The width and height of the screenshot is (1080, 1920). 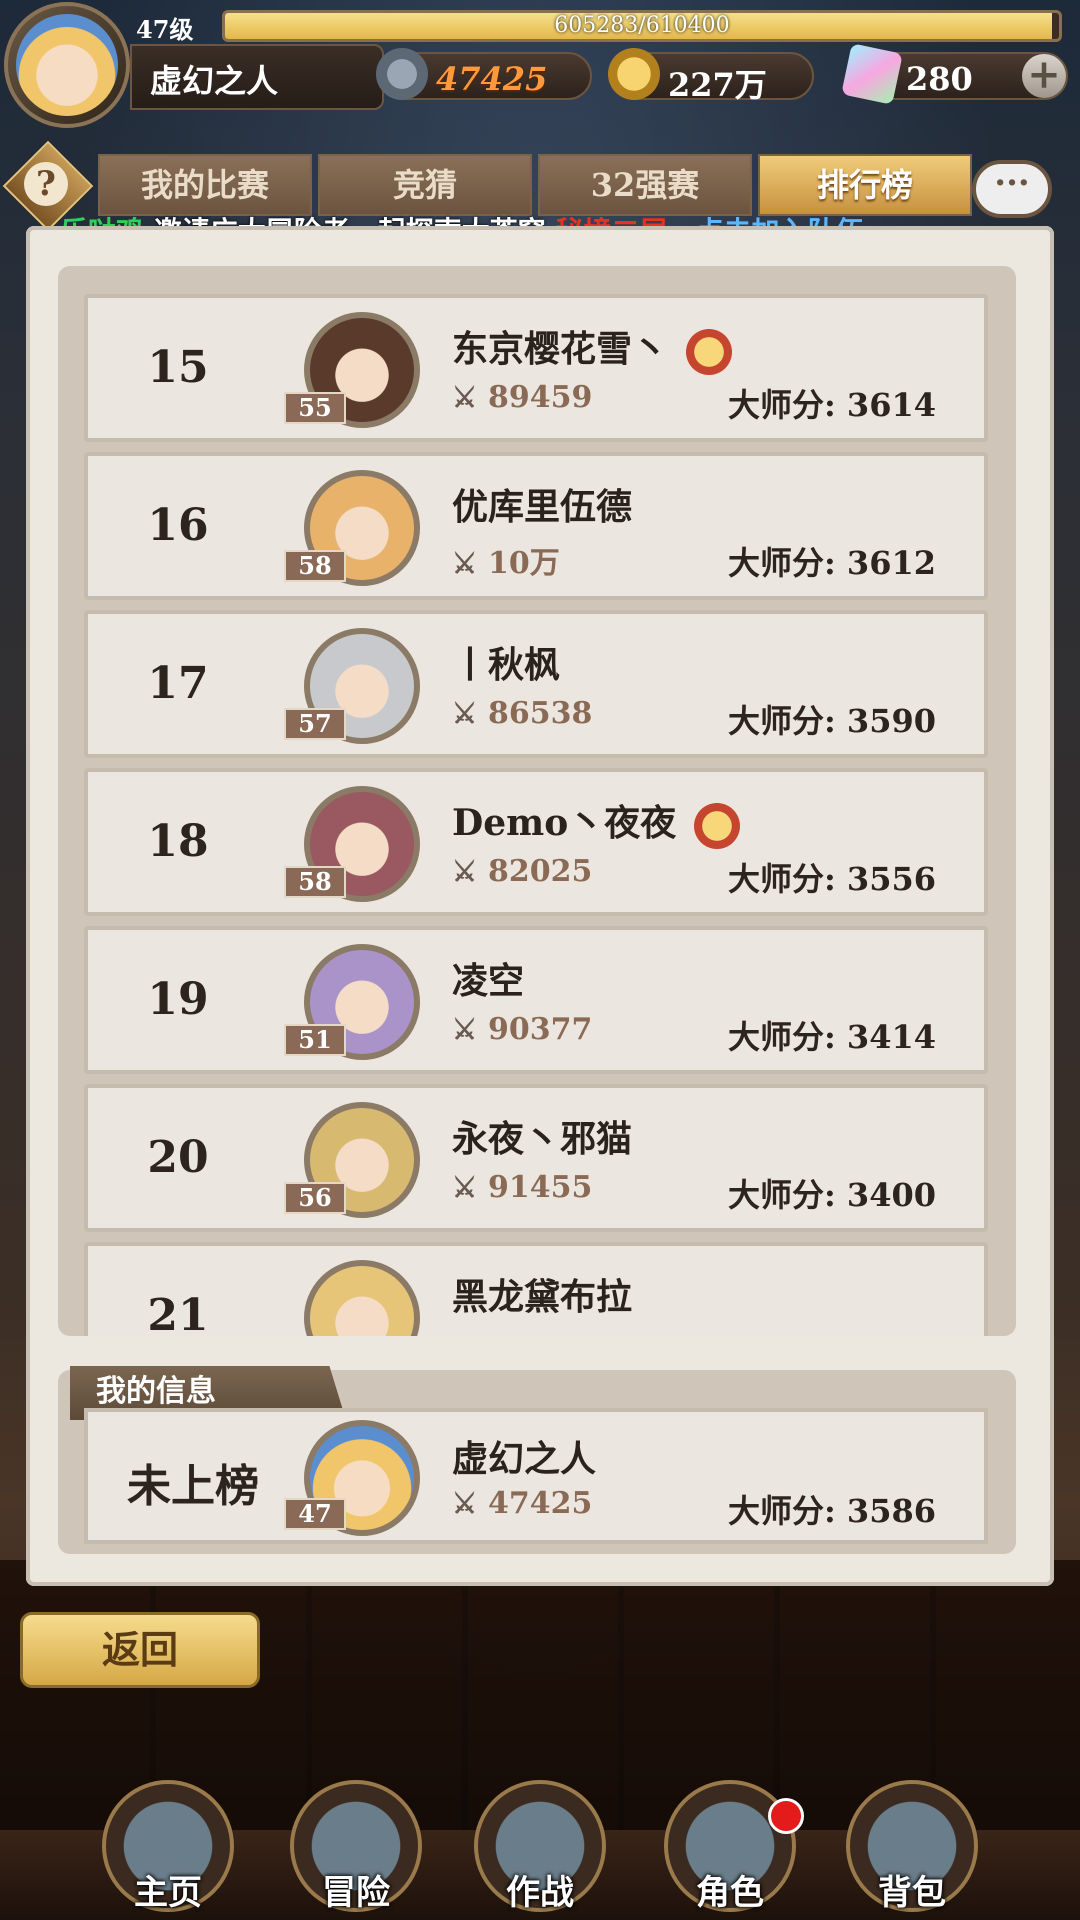 What do you see at coordinates (1012, 189) in the screenshot?
I see `chat-bubble-icon: ···` at bounding box center [1012, 189].